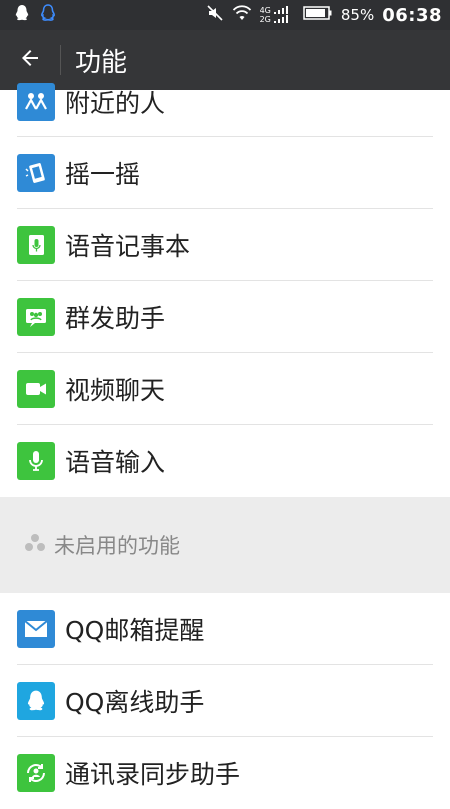 The width and height of the screenshot is (450, 809). I want to click on broadcast-helper-icon, so click(36, 317).